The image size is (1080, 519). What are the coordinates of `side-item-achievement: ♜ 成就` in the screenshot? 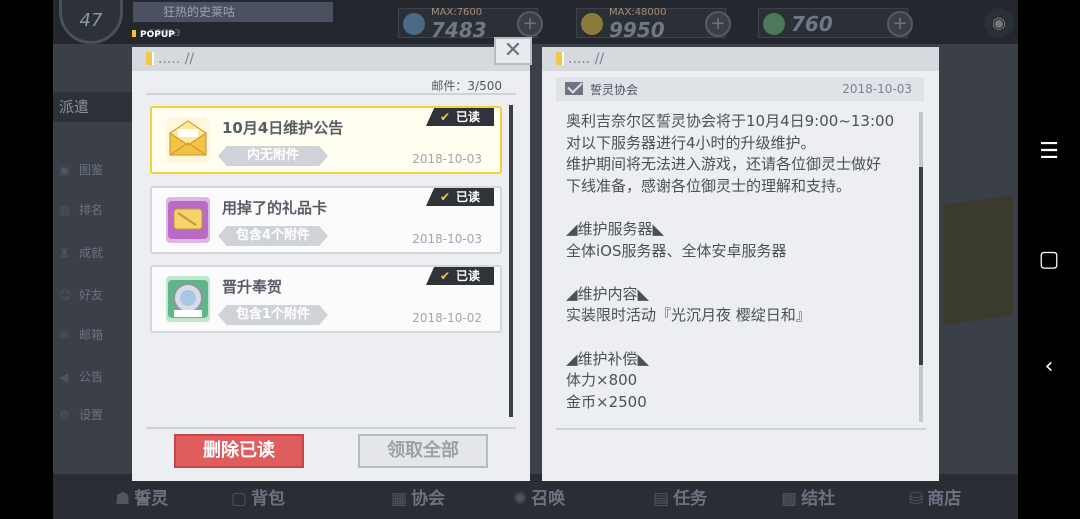 It's located at (88, 253).